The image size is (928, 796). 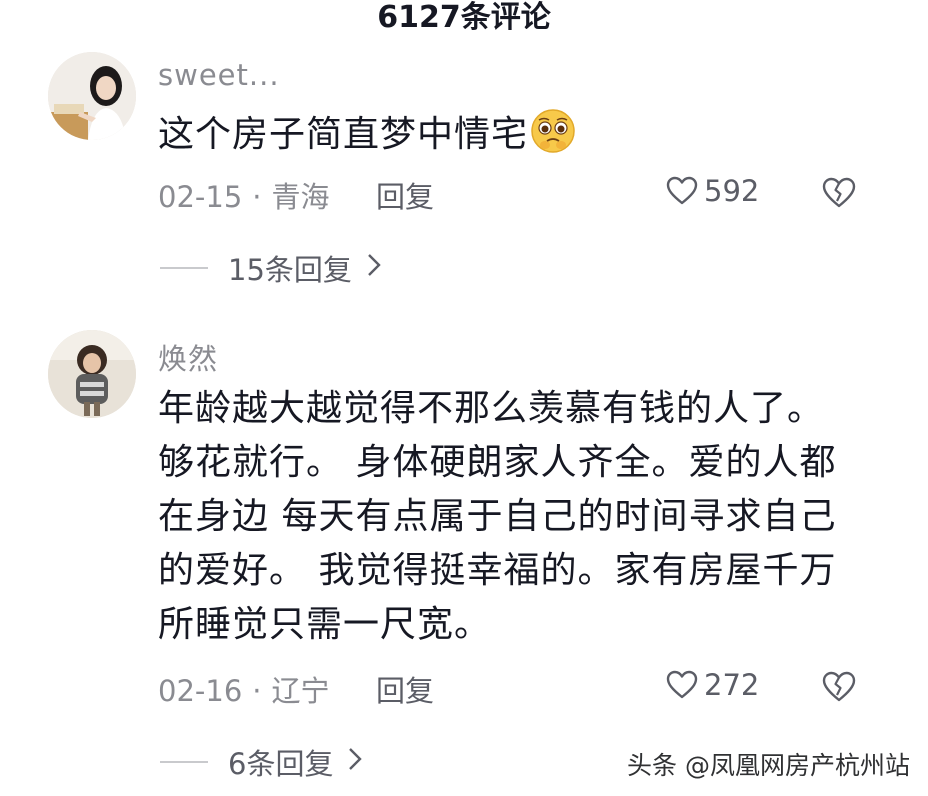 I want to click on comment-text-line: 所睡觉只需一尺宽。, so click(x=325, y=624).